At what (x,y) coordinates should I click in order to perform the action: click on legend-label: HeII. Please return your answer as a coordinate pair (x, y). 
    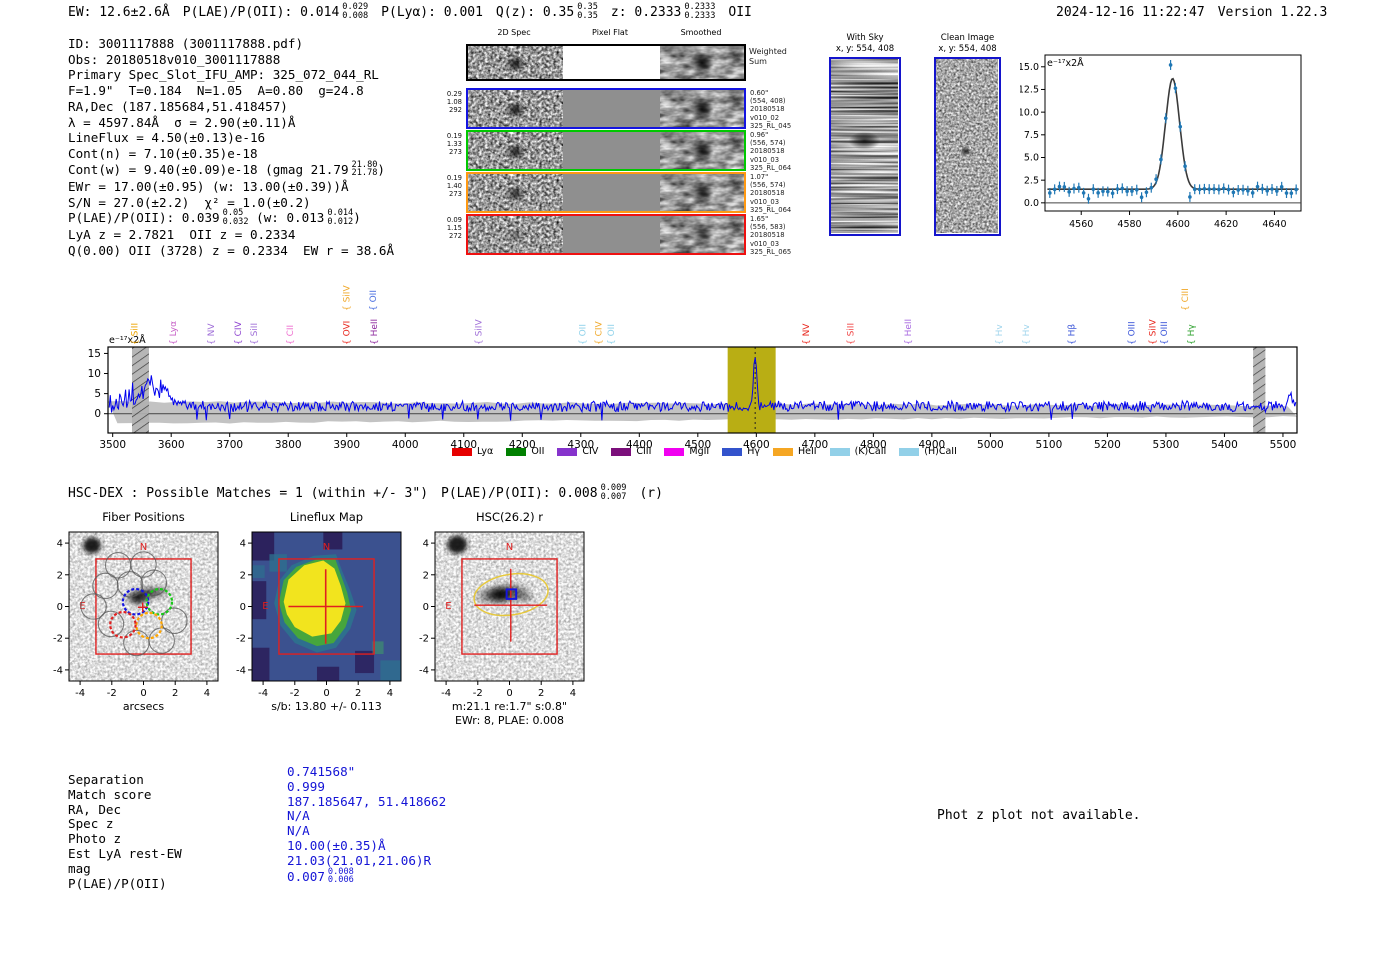
    Looking at the image, I should click on (807, 451).